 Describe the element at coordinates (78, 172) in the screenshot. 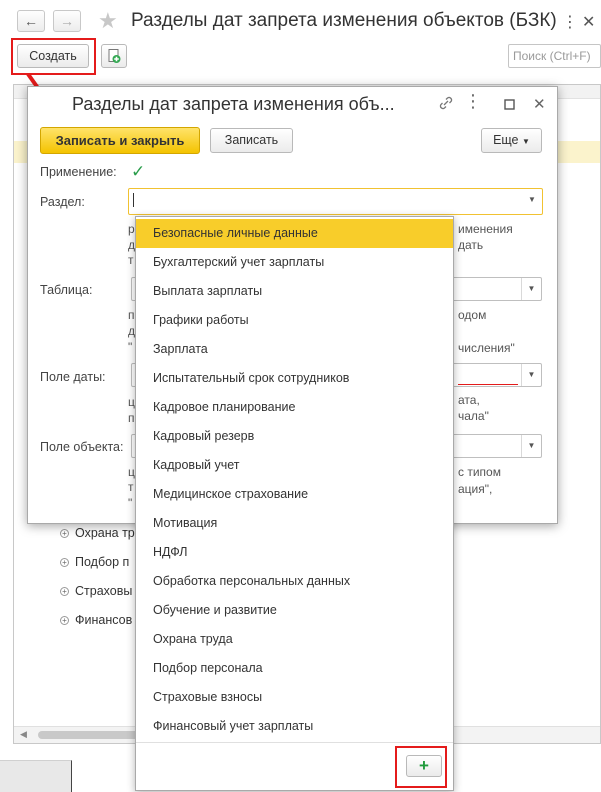

I see `usage-label: Применение:` at that location.